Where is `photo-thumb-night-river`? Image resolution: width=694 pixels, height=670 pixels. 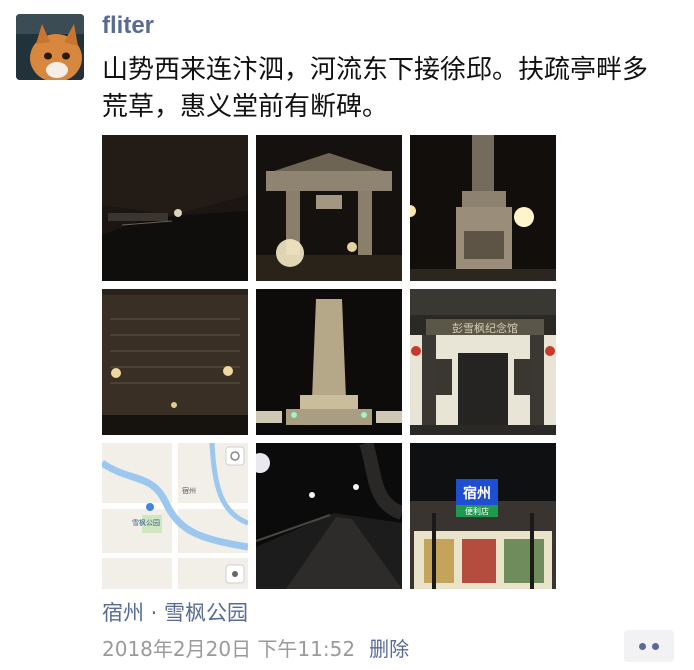 photo-thumb-night-river is located at coordinates (175, 208).